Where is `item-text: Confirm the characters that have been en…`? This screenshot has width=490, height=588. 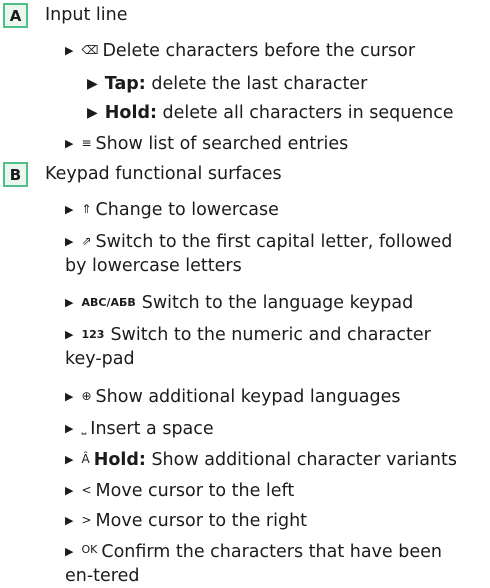 item-text: Confirm the characters that have been en… is located at coordinates (253, 564).